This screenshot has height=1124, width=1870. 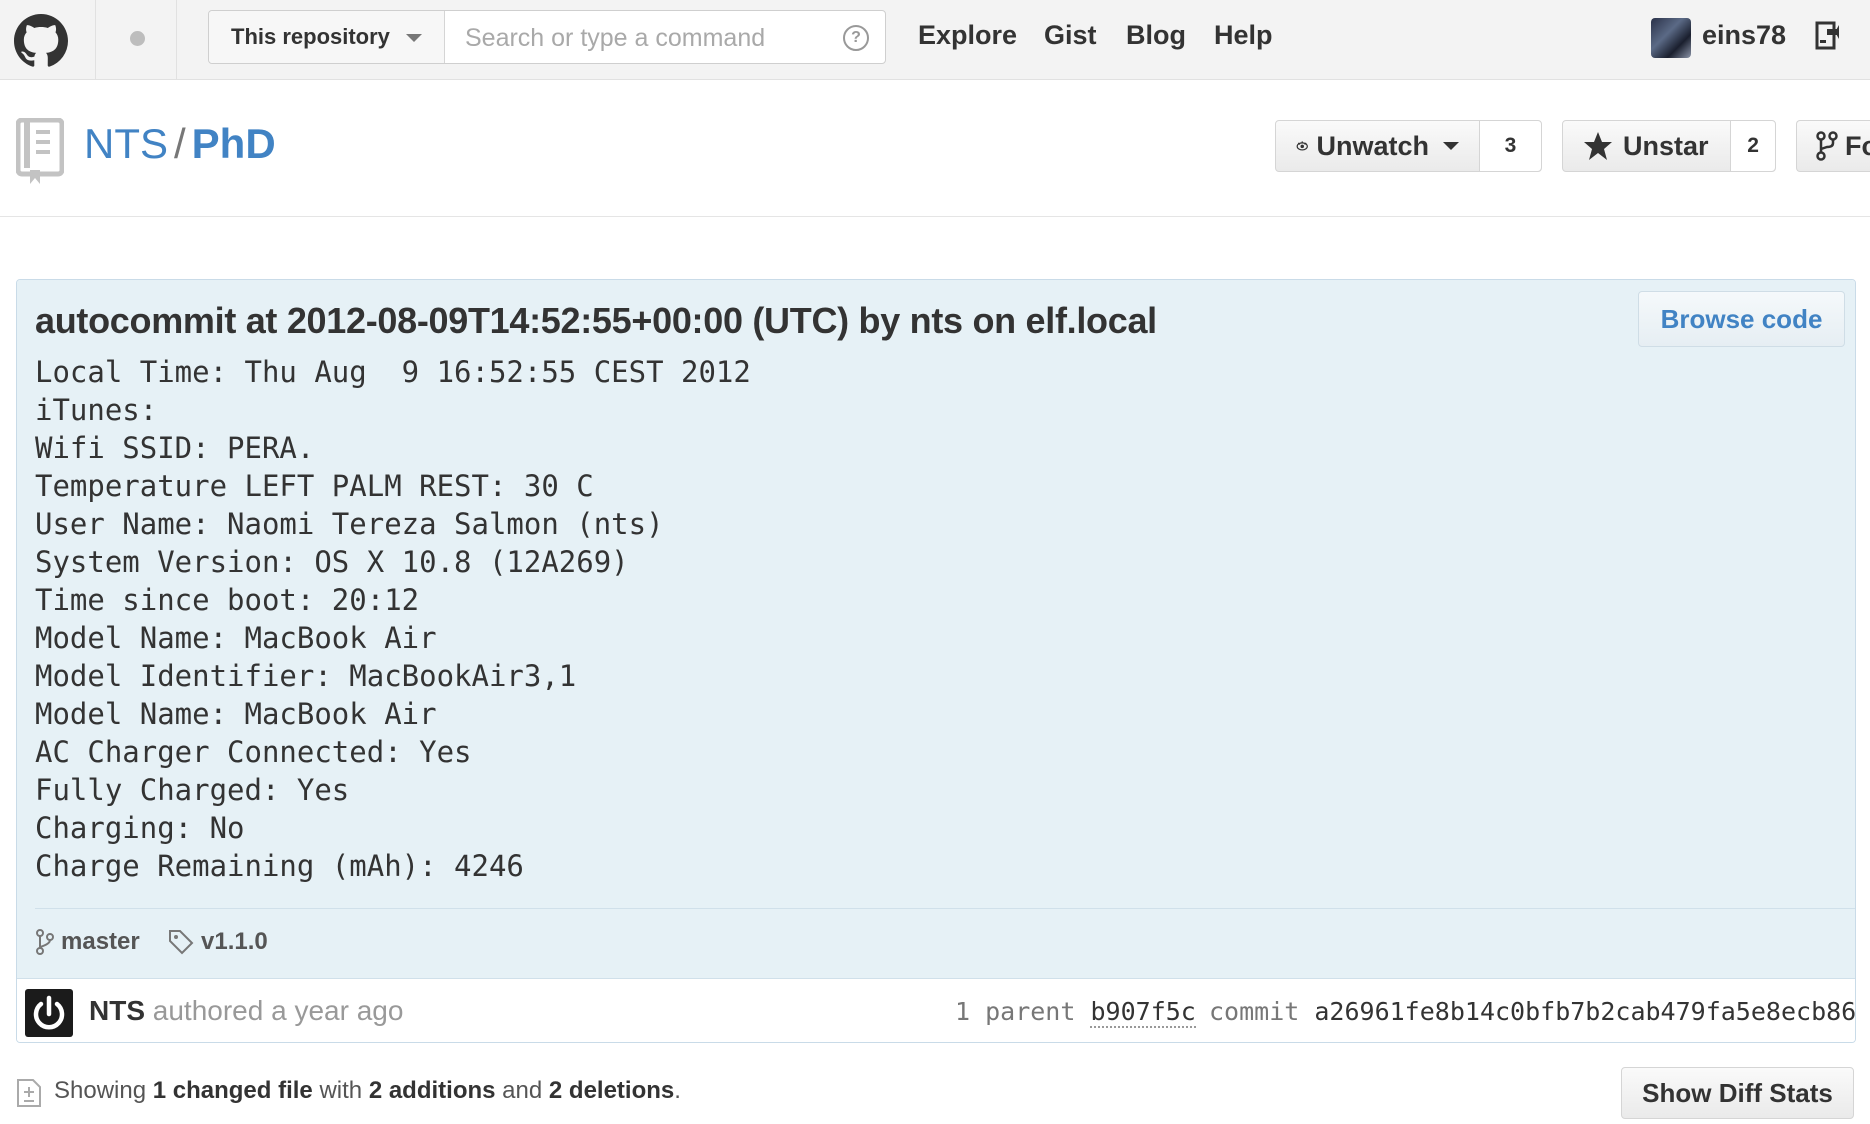 What do you see at coordinates (29, 1093) in the screenshot?
I see `diff-file-icon` at bounding box center [29, 1093].